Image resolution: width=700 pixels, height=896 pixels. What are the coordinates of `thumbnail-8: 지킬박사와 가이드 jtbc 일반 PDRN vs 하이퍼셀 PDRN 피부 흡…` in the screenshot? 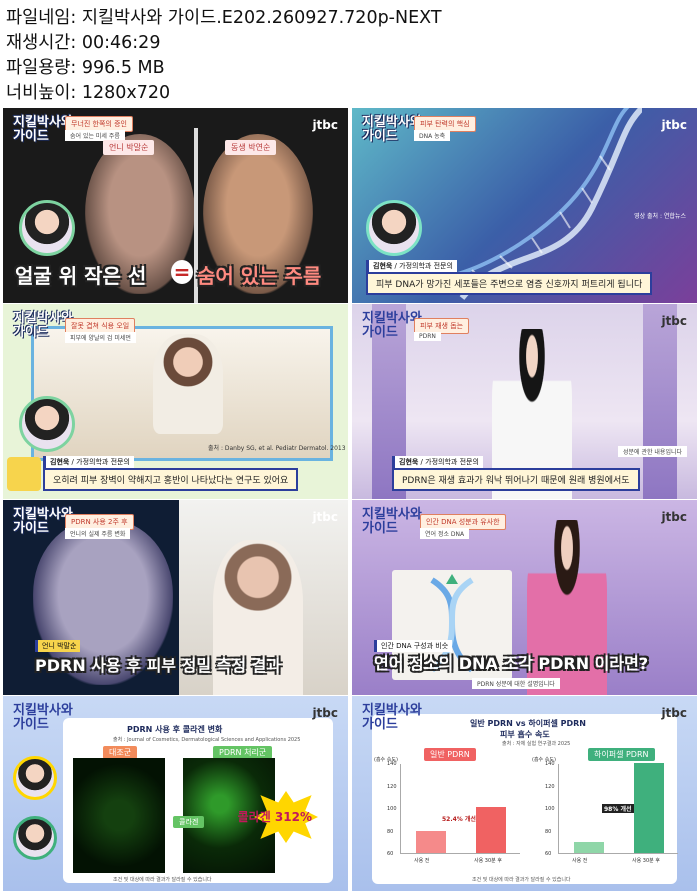 It's located at (524, 793).